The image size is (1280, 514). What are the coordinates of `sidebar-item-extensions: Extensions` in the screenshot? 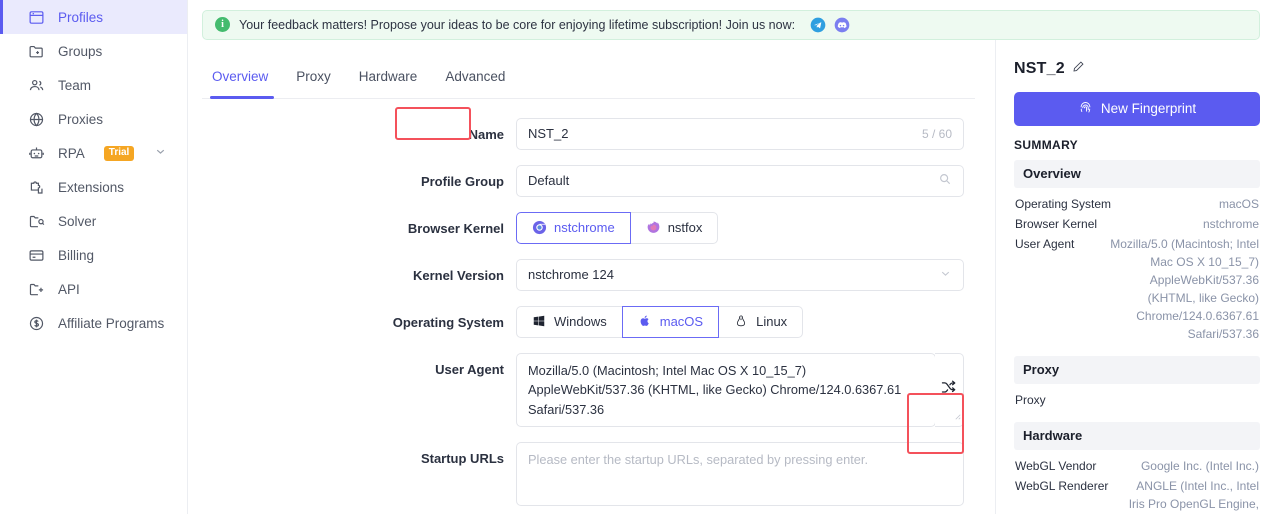 It's located at (93, 187).